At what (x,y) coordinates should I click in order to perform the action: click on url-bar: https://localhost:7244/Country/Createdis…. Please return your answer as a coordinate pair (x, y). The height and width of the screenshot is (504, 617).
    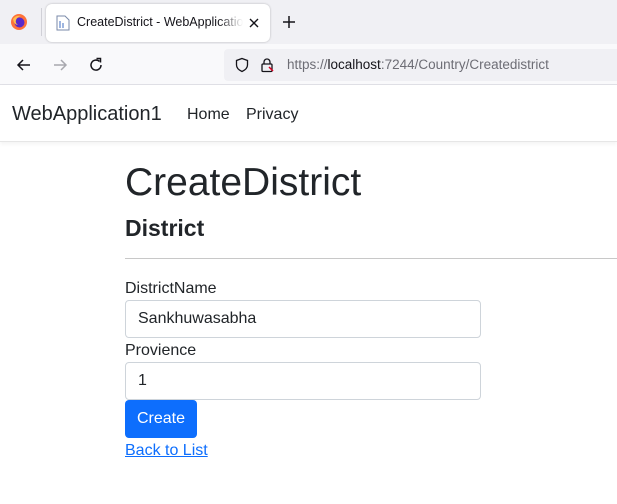
    Looking at the image, I should click on (420, 65).